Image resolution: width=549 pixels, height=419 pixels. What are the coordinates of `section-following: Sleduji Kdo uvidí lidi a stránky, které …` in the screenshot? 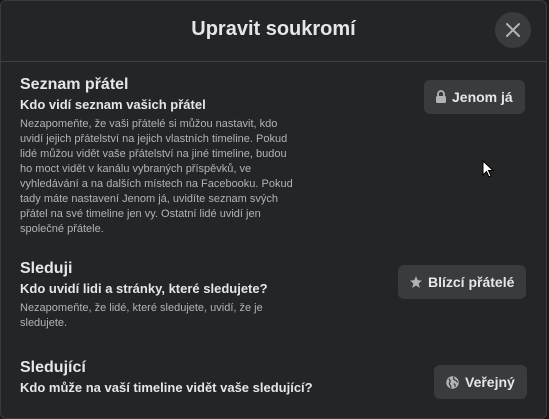 It's located at (158, 295).